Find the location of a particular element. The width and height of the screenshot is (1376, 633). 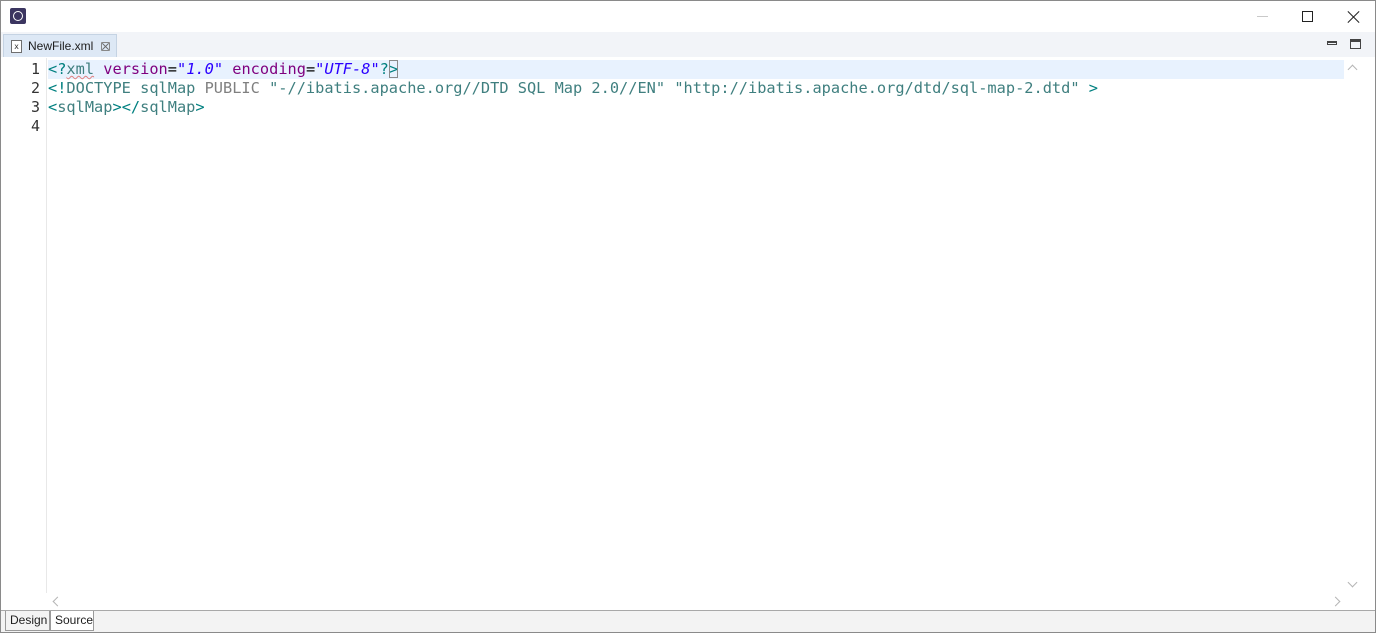

tag-close-bracket: > is located at coordinates (117, 107).